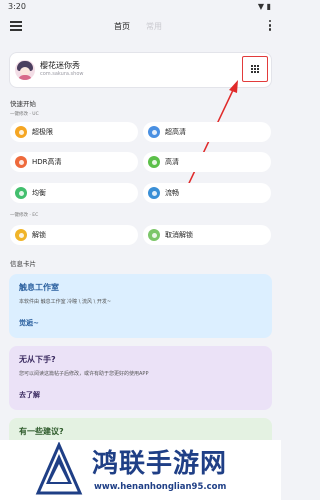  Describe the element at coordinates (62, 74) in the screenshot. I see `app-package: com.sakura.show` at that location.